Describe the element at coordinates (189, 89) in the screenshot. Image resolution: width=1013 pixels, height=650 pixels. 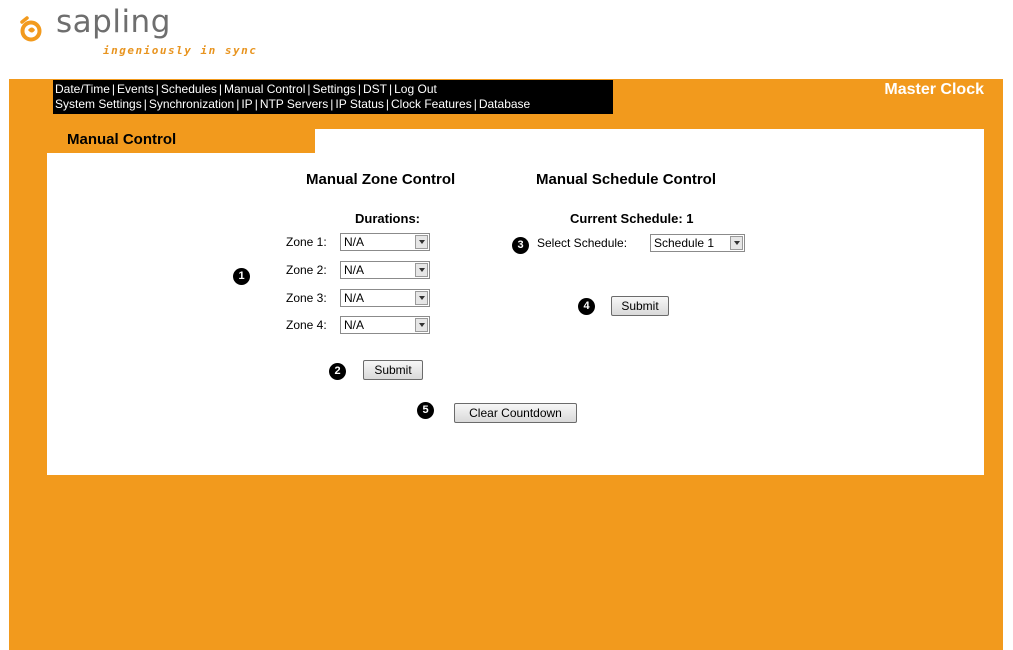
I see `nav-link-schedules: Schedules` at that location.